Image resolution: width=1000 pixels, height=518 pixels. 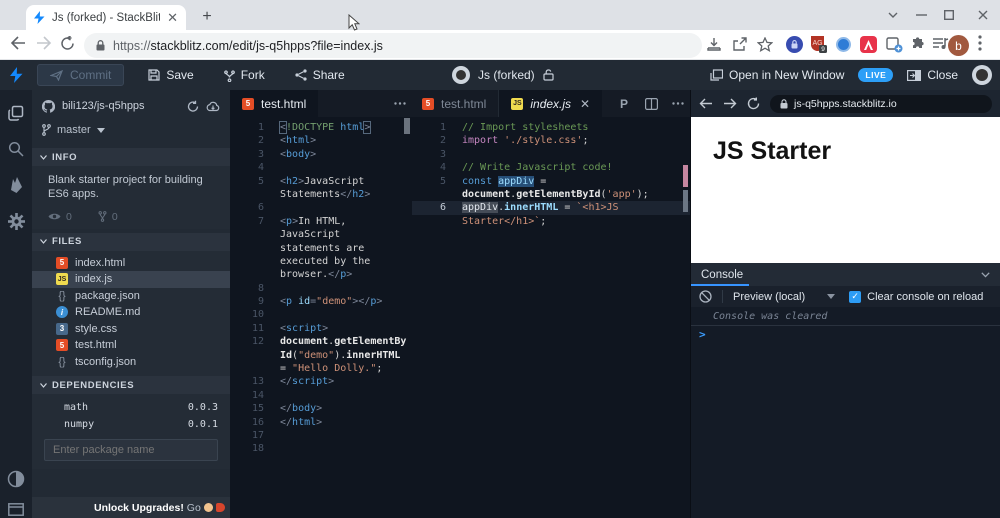 I want to click on media-queue-icon, so click(x=940, y=44).